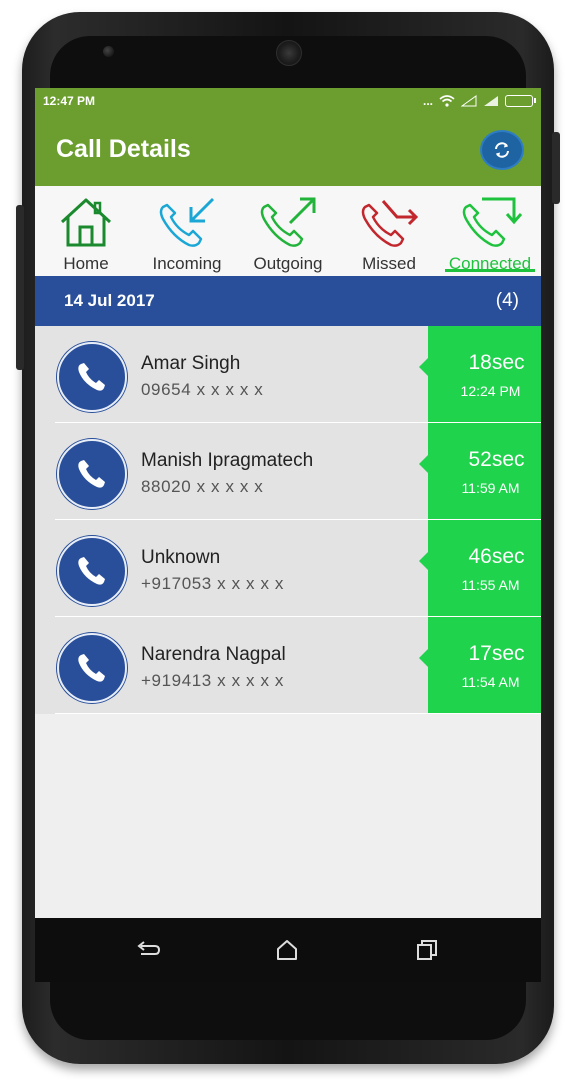  I want to click on tab-missed: Missed, so click(389, 231).